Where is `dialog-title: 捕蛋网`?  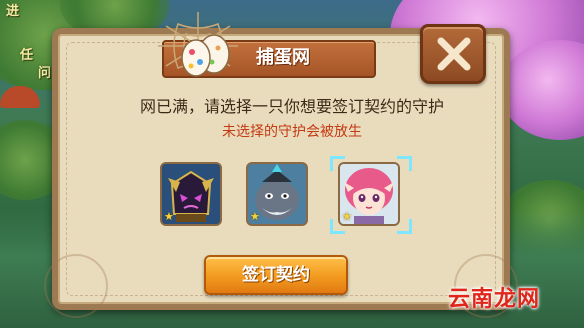
dialog-title: 捕蛋网 is located at coordinates (283, 57).